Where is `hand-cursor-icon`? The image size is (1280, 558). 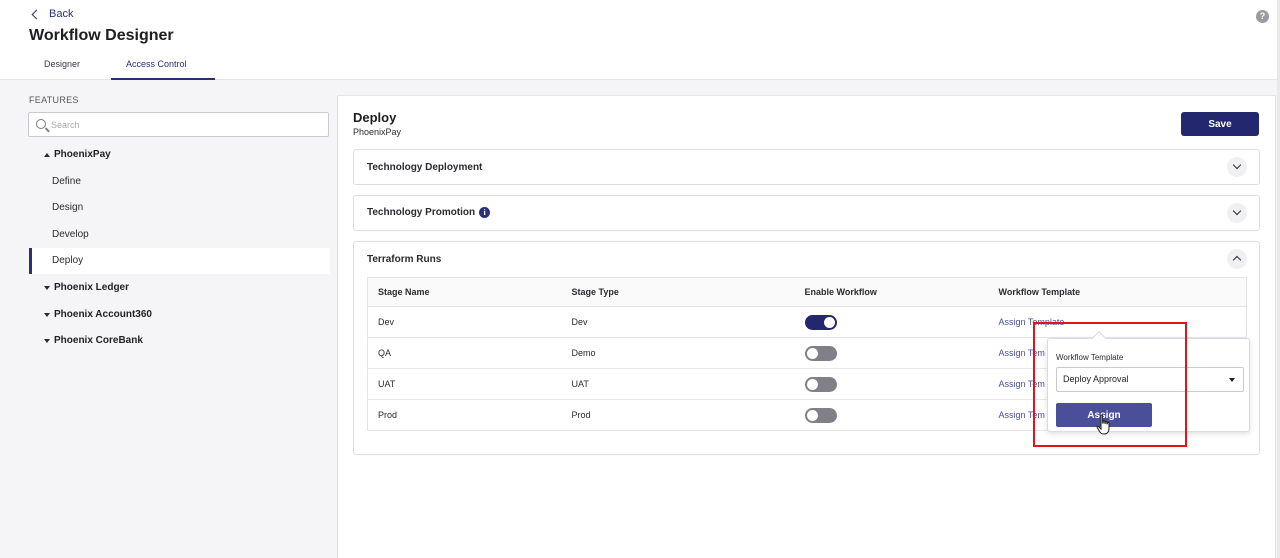
hand-cursor-icon is located at coordinates (1103, 424).